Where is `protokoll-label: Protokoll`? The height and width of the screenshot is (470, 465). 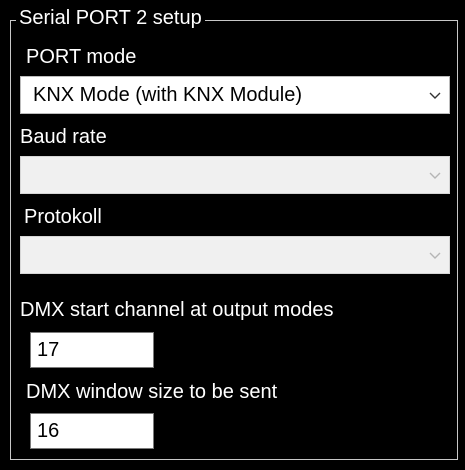 protokoll-label: Protokoll is located at coordinates (63, 217).